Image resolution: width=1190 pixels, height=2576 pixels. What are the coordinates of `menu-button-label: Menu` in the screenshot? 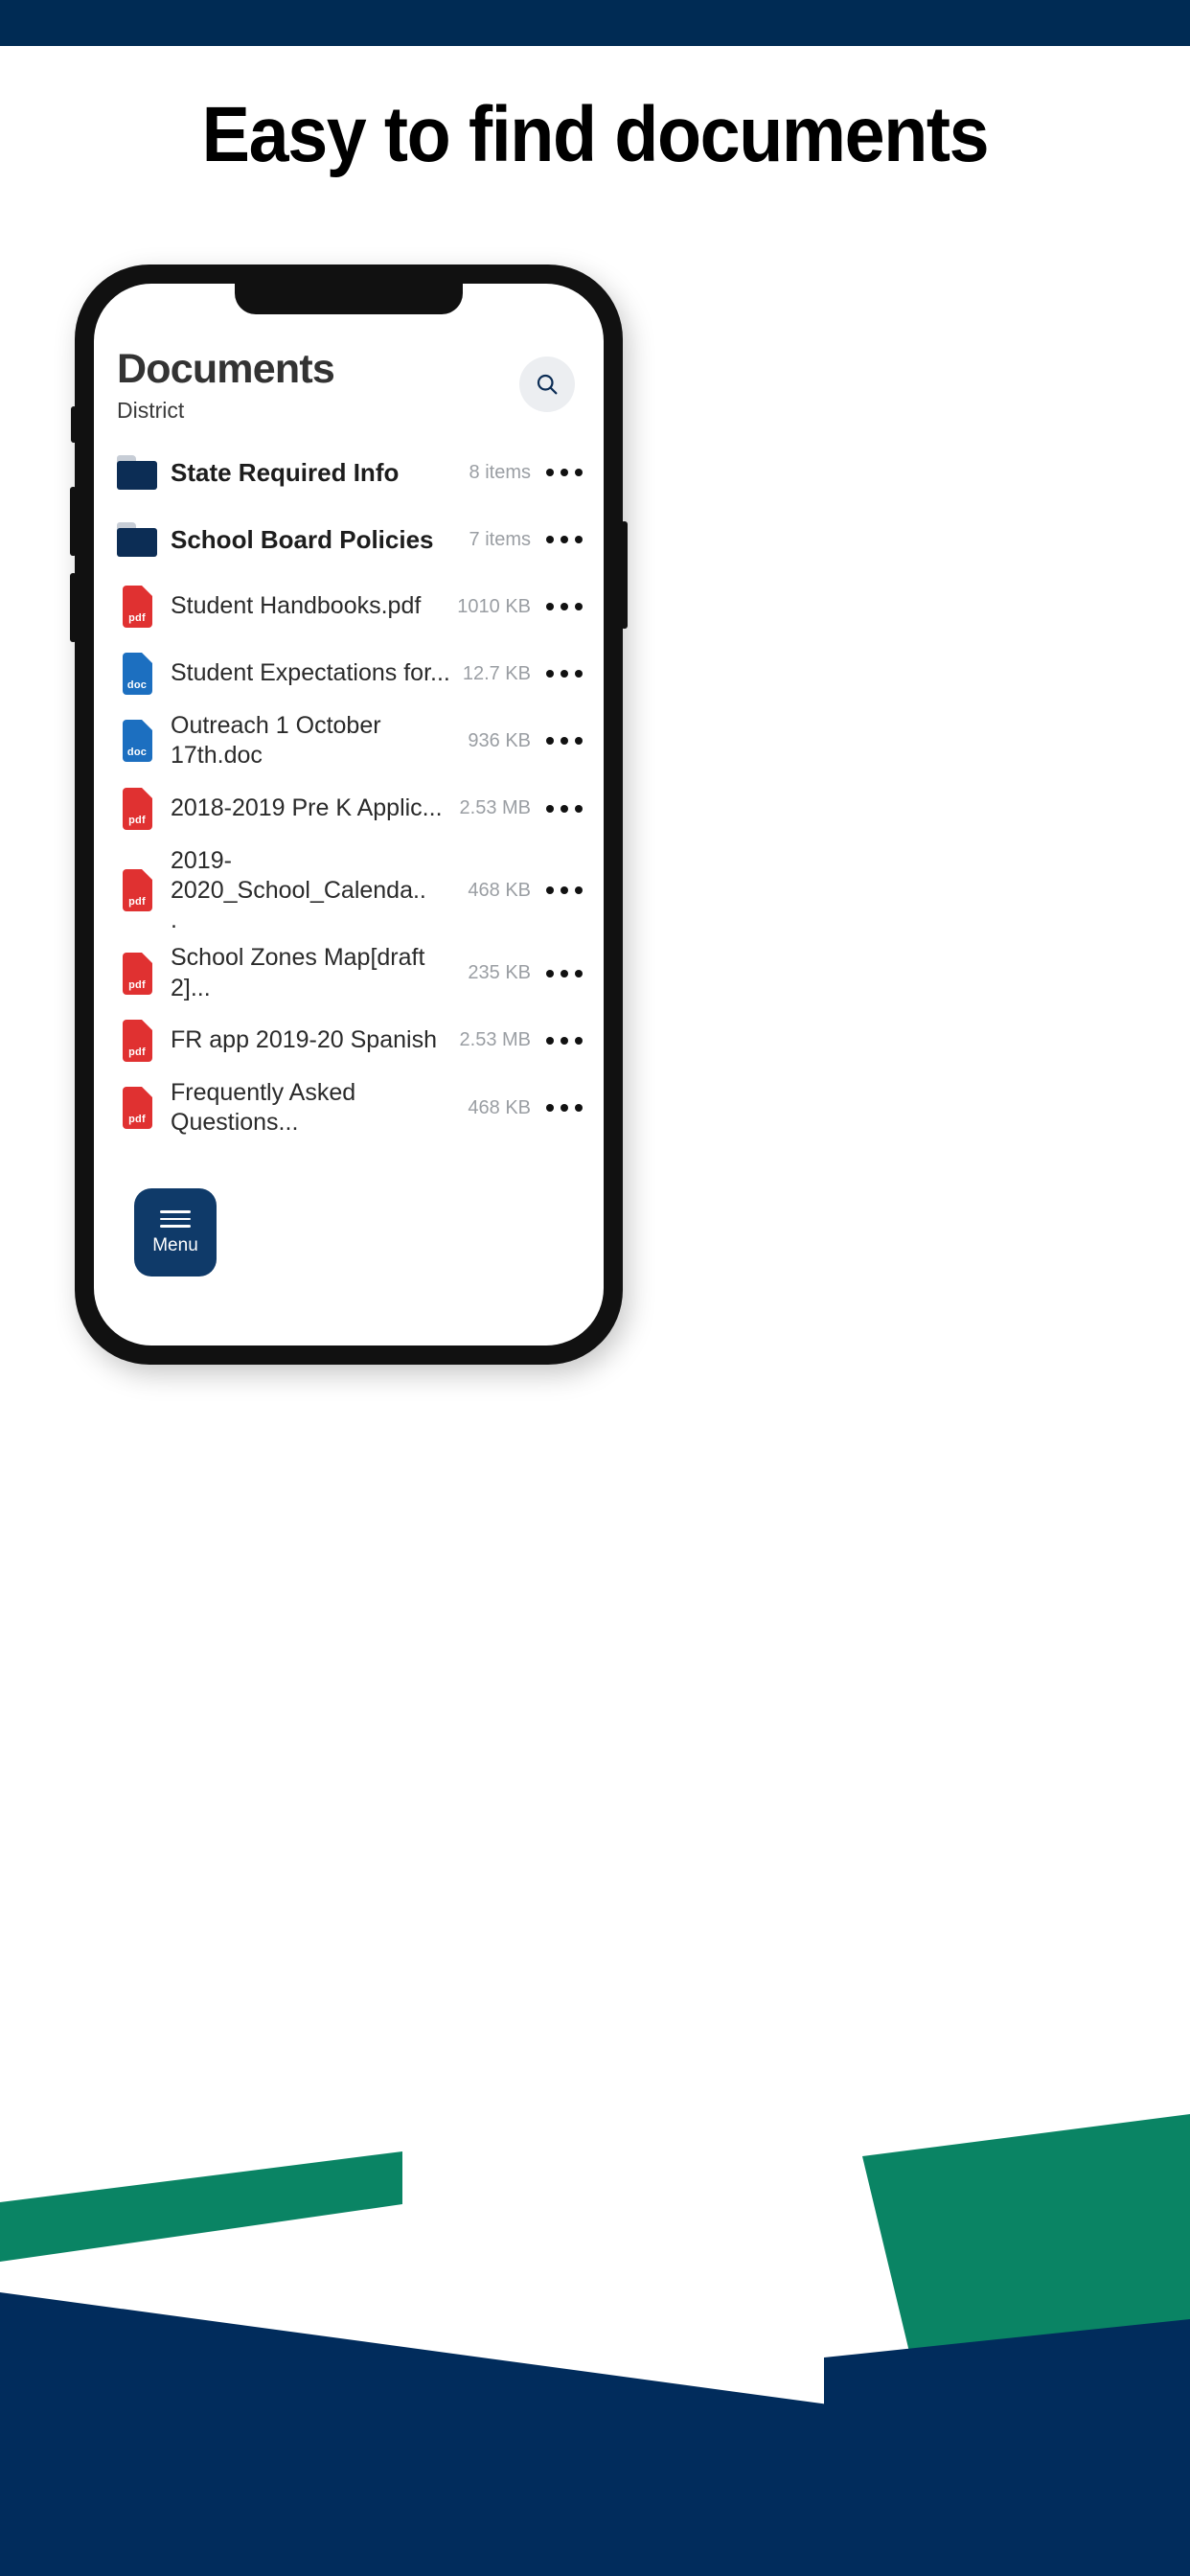 It's located at (175, 1244).